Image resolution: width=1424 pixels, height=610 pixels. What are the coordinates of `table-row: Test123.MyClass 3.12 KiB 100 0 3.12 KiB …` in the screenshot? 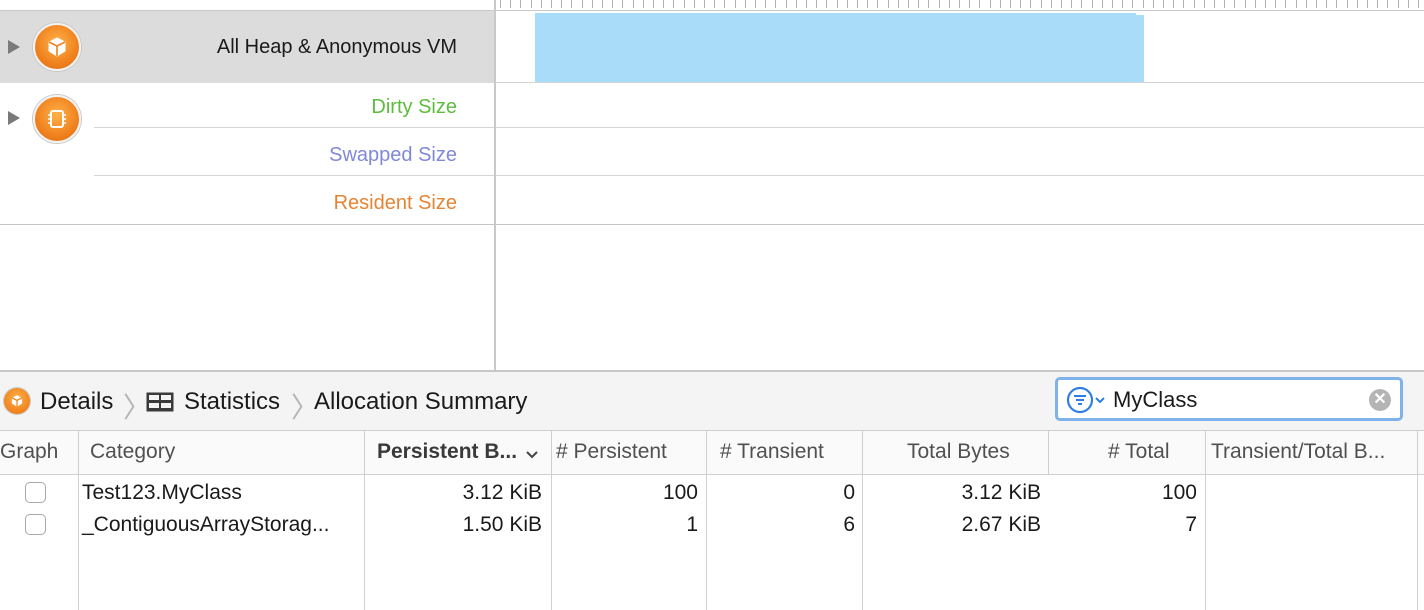 It's located at (712, 494).